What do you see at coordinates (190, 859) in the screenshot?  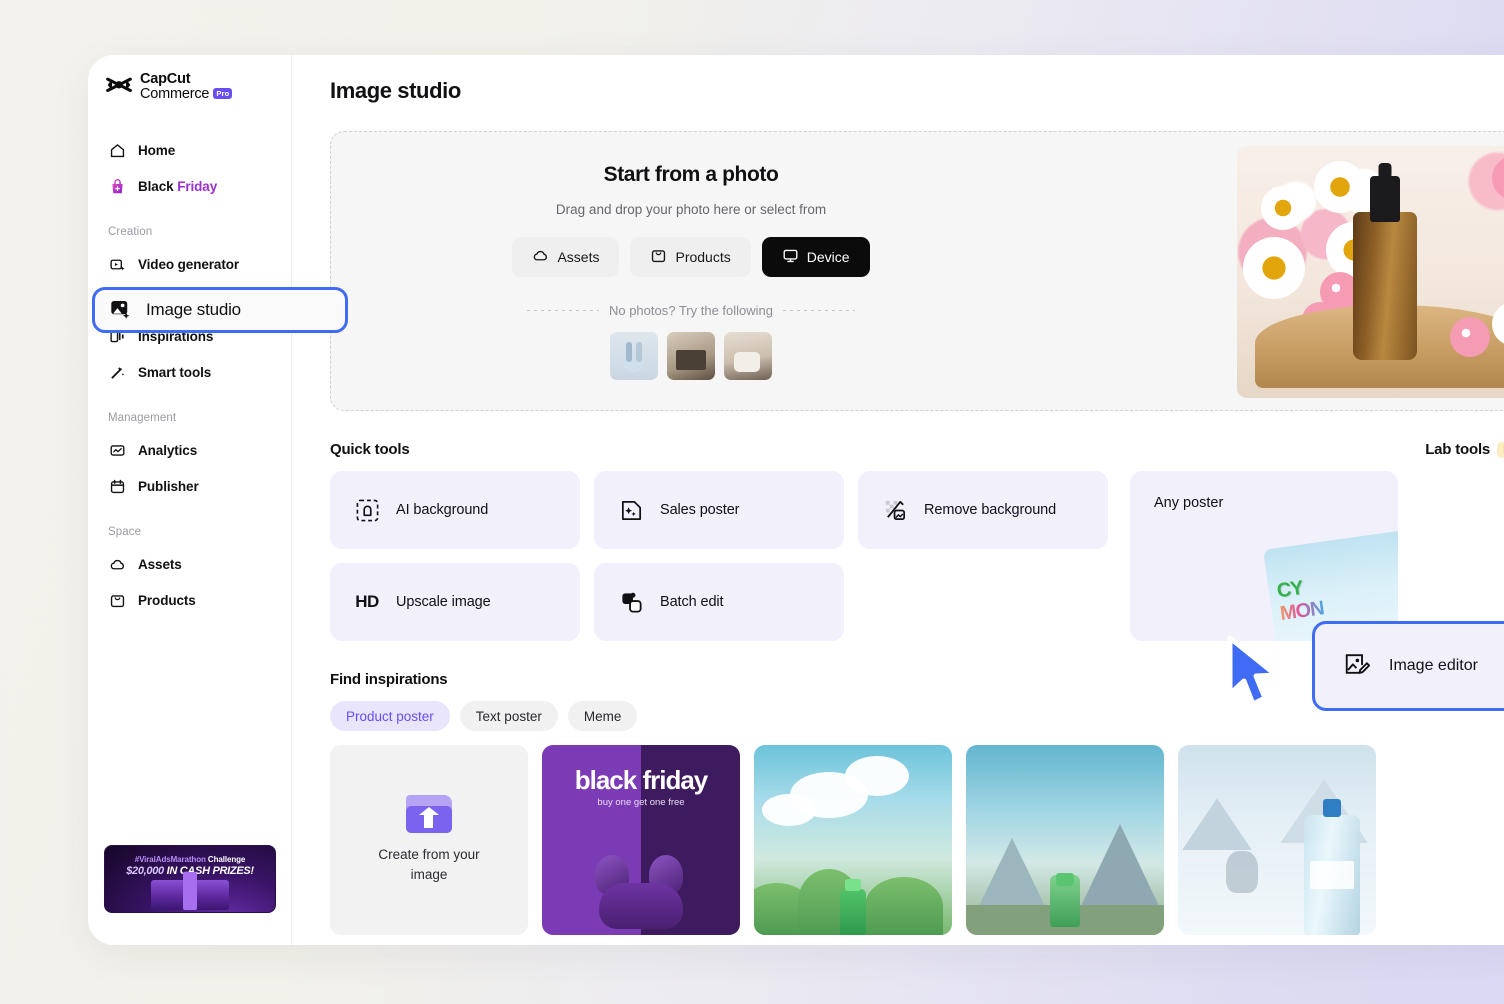 I see `promo-line1: #ViralAdsMarathon Challenge` at bounding box center [190, 859].